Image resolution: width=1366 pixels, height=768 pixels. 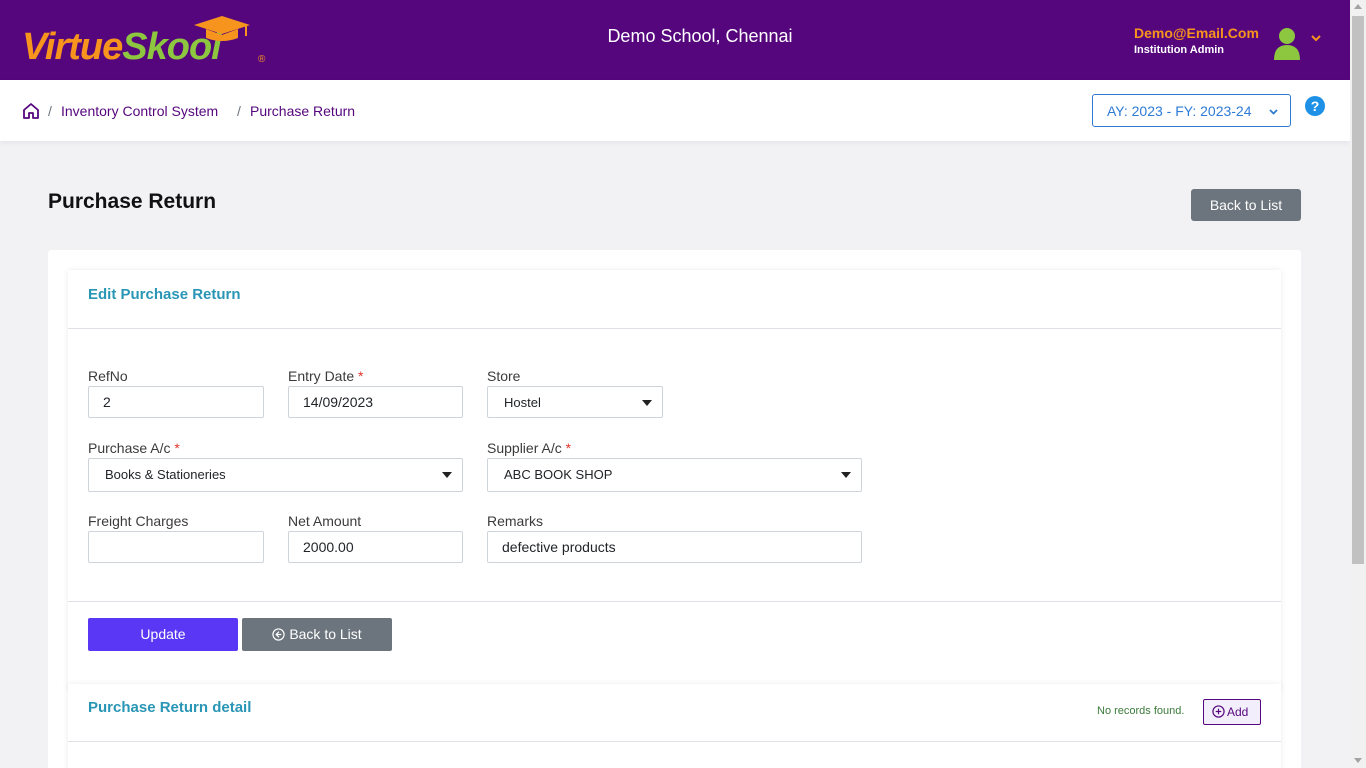 I want to click on supplier-ac-label: Supplier A/c *, so click(x=529, y=448).